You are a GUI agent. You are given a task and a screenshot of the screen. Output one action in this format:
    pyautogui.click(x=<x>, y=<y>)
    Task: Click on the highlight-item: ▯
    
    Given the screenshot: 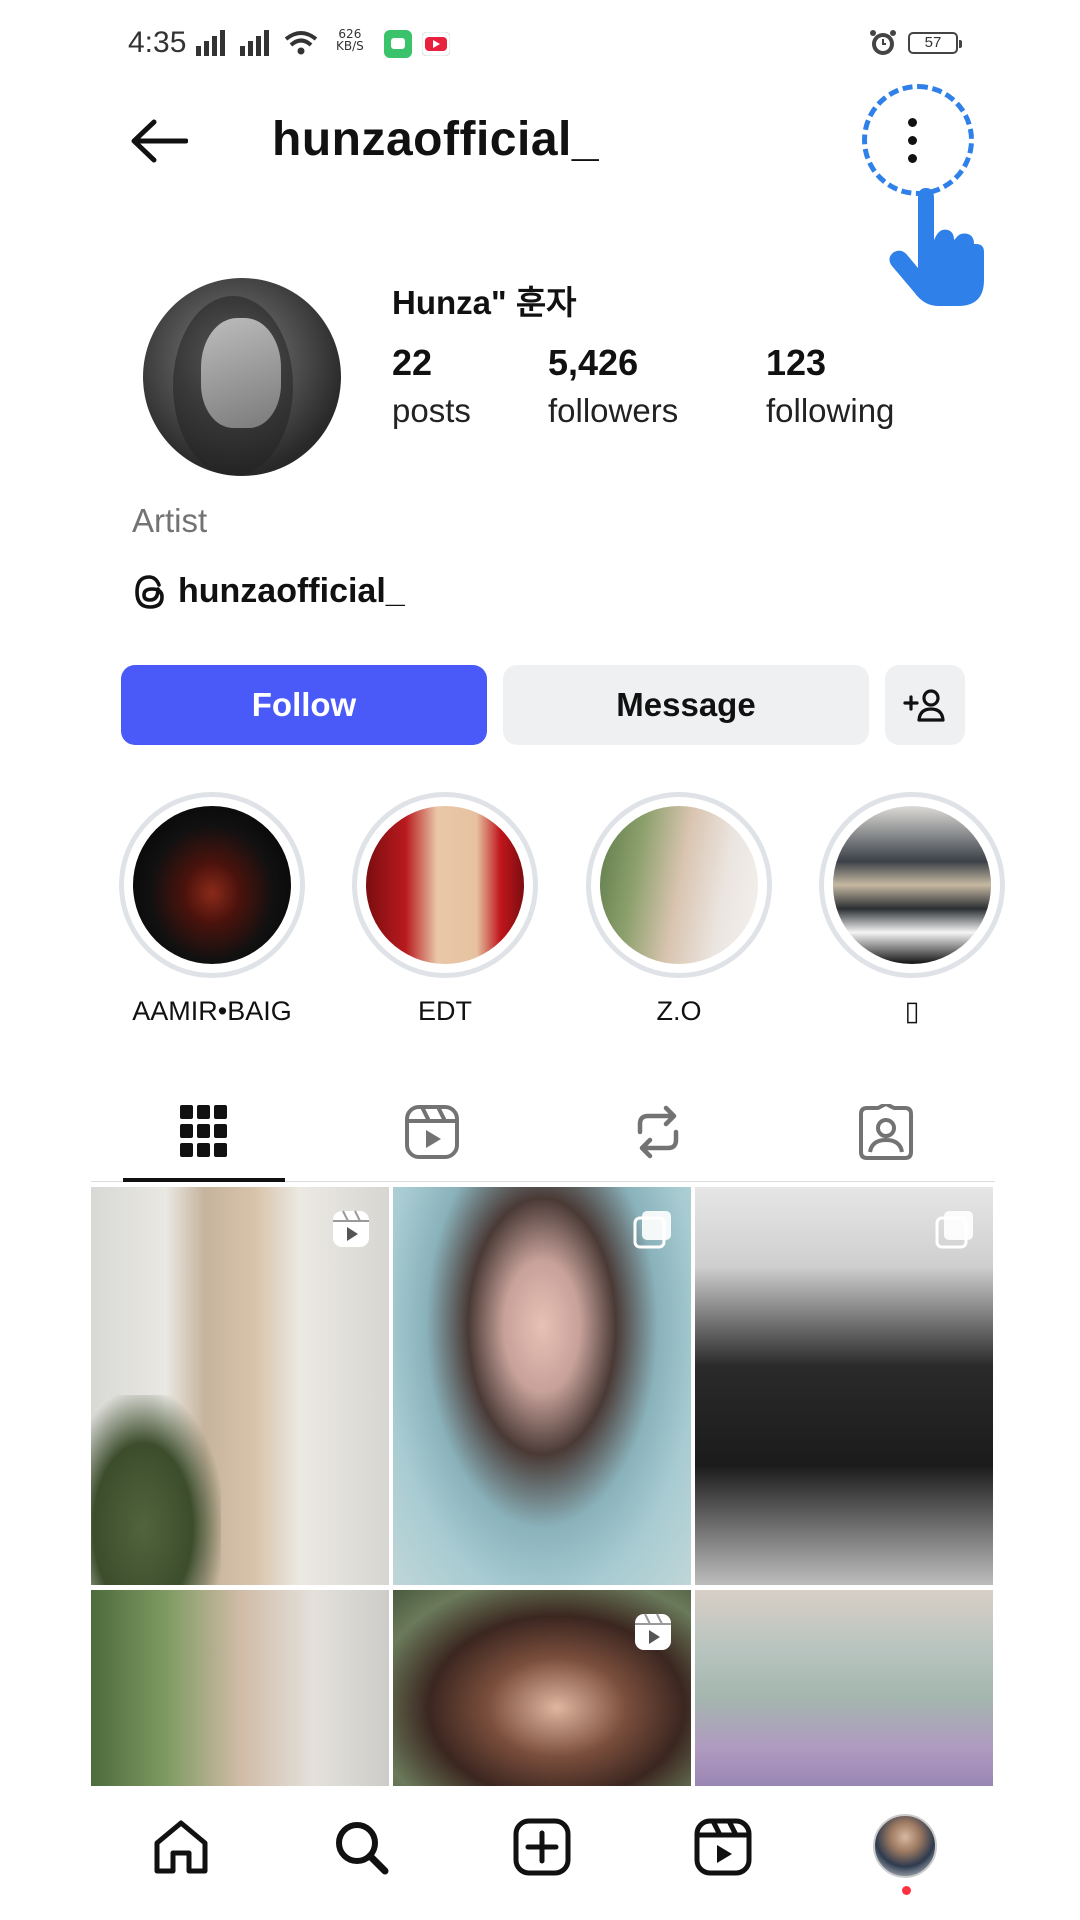 What is the action you would take?
    pyautogui.click(x=912, y=909)
    